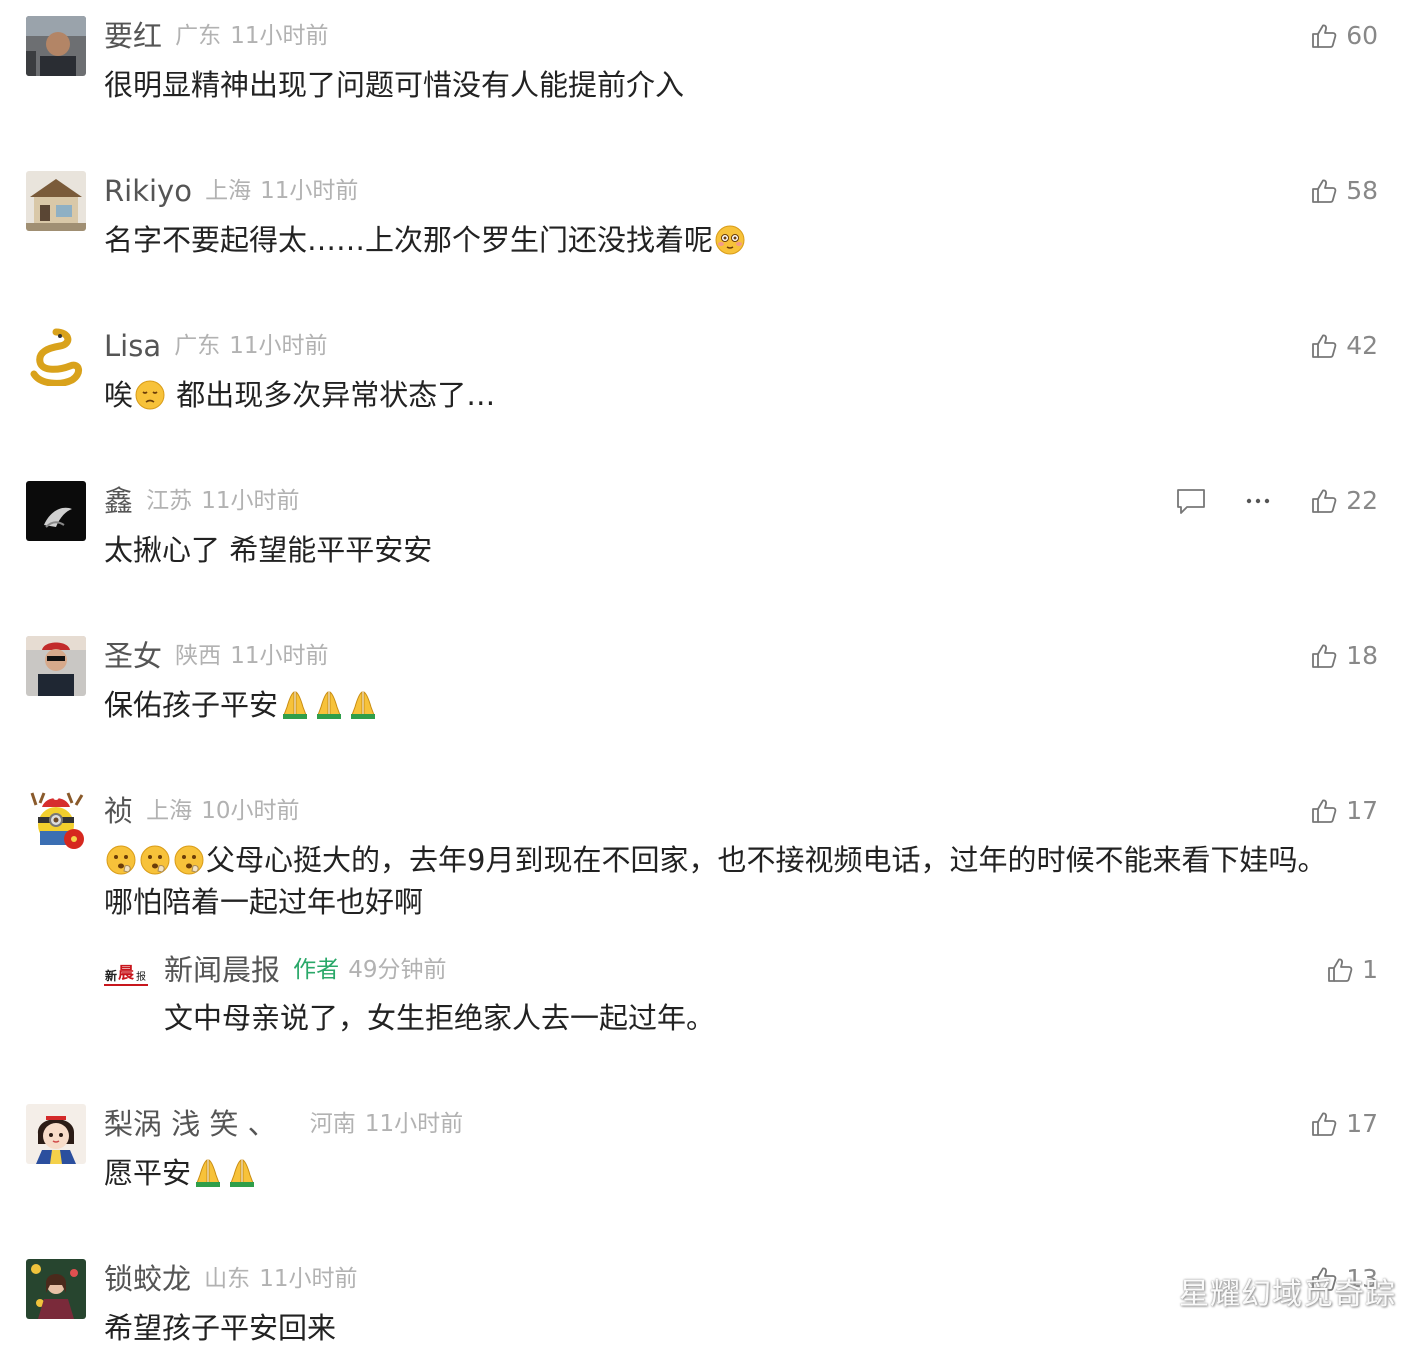 Image resolution: width=1412 pixels, height=1349 pixels. What do you see at coordinates (1362, 190) in the screenshot?
I see `like-count: 58` at bounding box center [1362, 190].